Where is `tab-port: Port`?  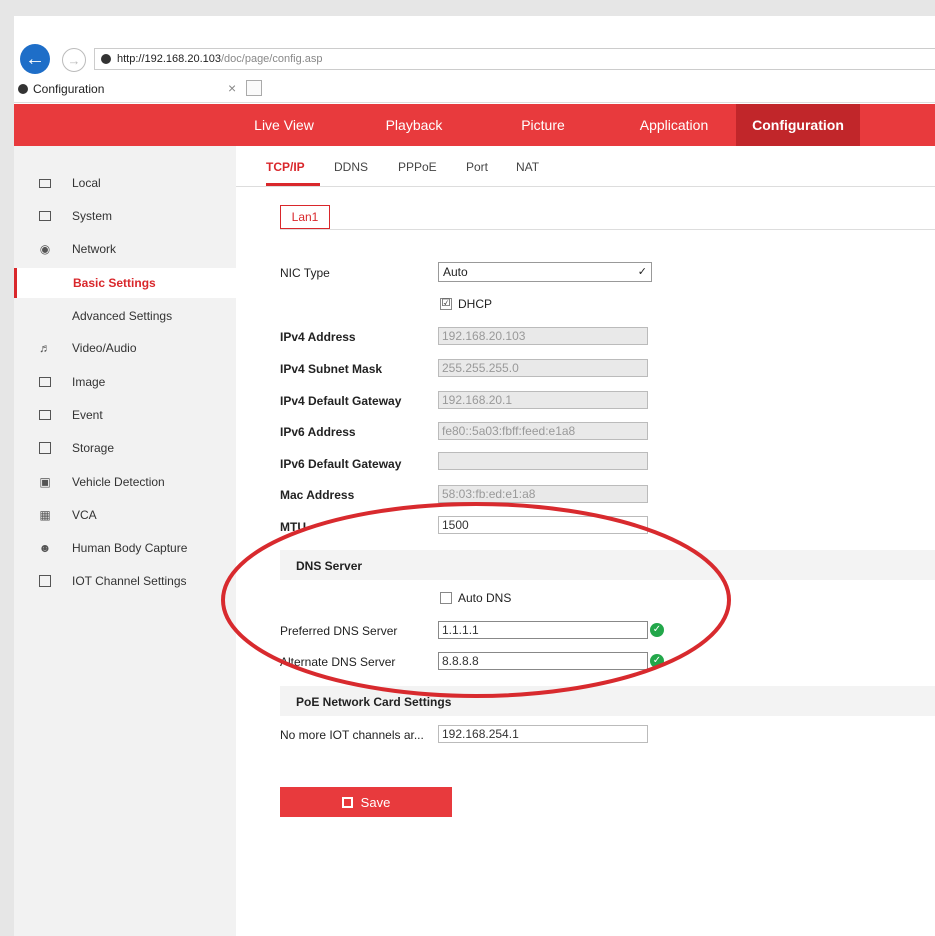 tab-port: Port is located at coordinates (477, 167).